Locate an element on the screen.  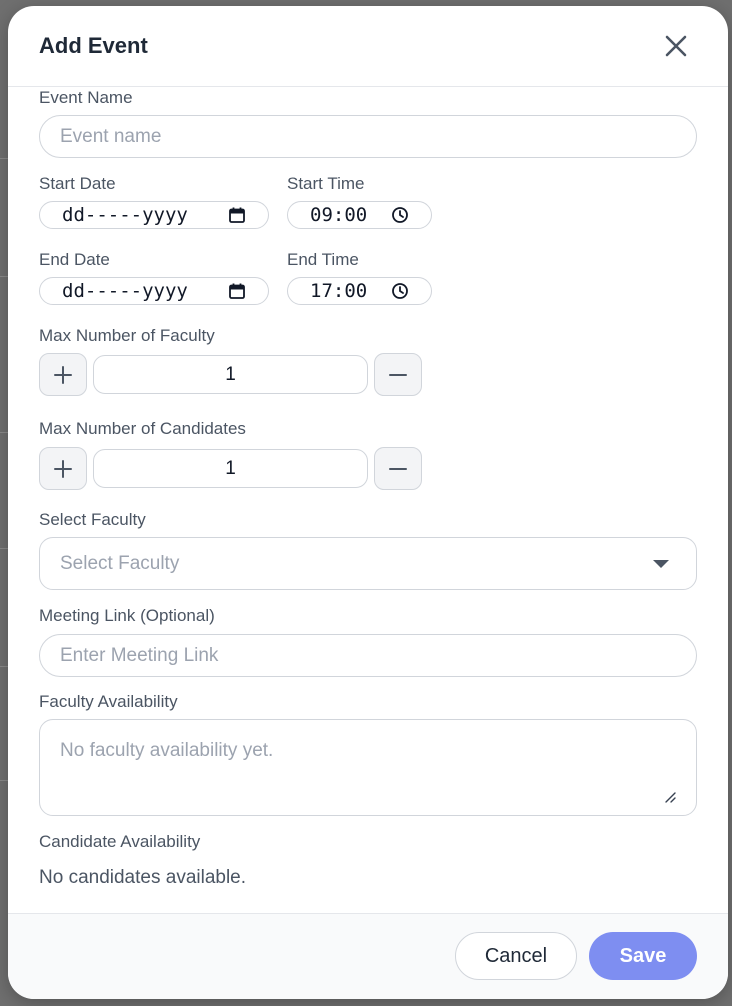
max-faculty-decrement-button is located at coordinates (398, 374).